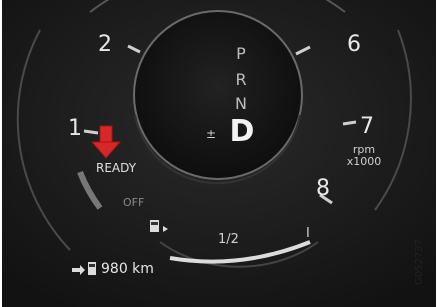 This screenshot has width=438, height=307. I want to click on manual-shift-indicator: ±, so click(211, 134).